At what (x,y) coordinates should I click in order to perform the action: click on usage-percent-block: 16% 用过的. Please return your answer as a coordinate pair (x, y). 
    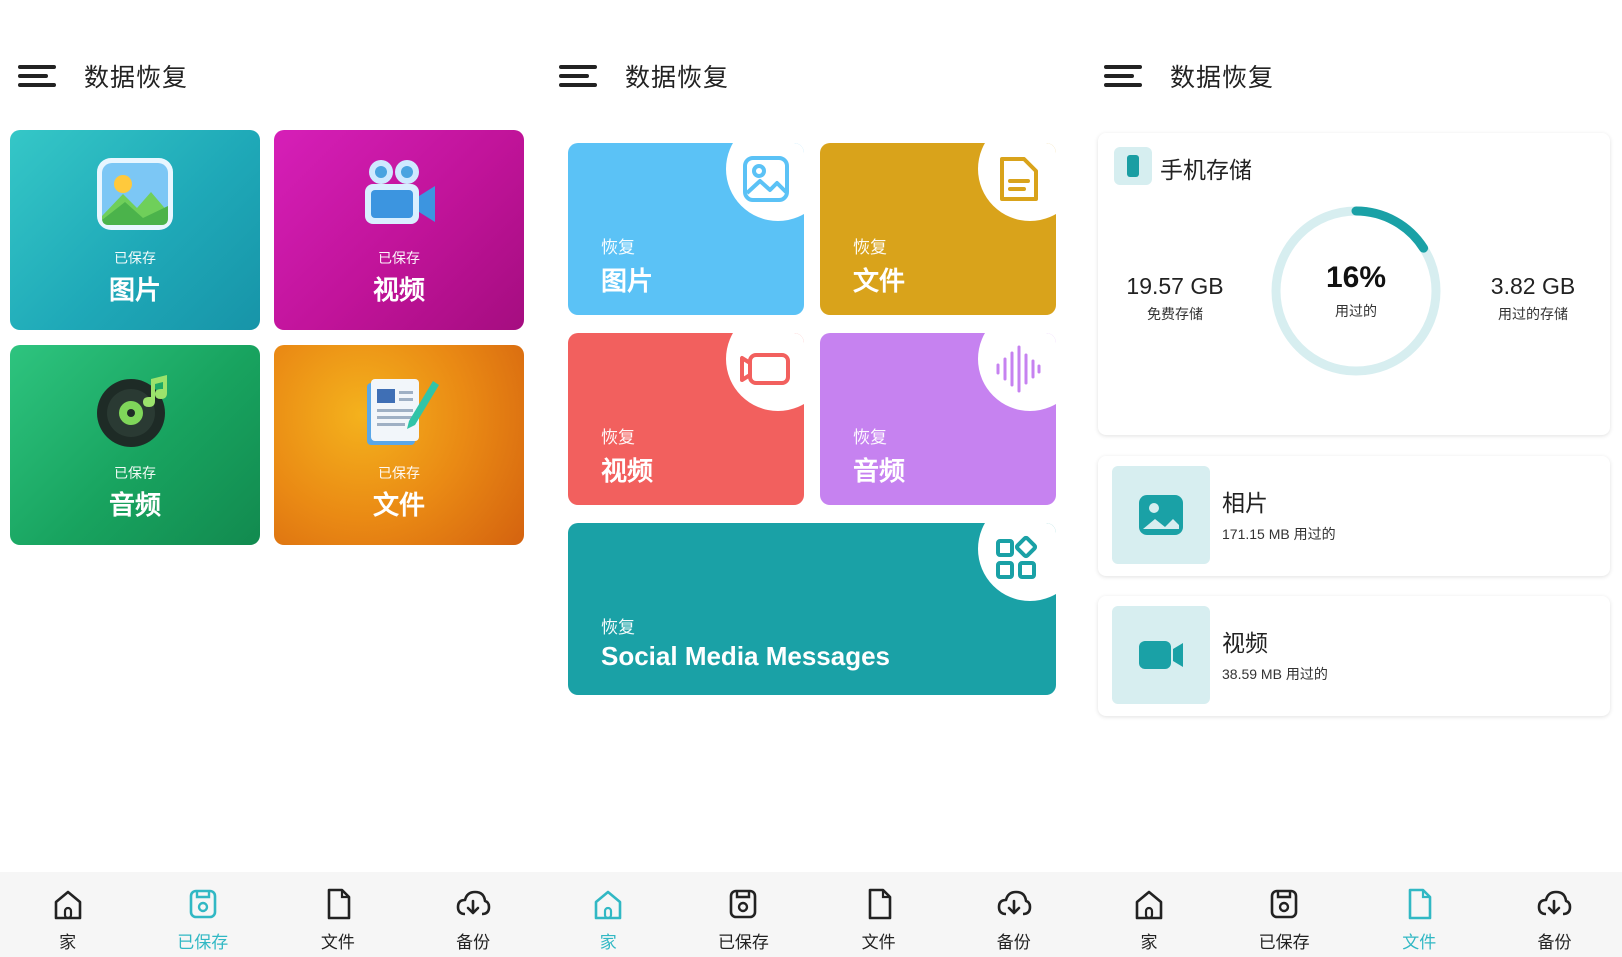
    Looking at the image, I should click on (1356, 291).